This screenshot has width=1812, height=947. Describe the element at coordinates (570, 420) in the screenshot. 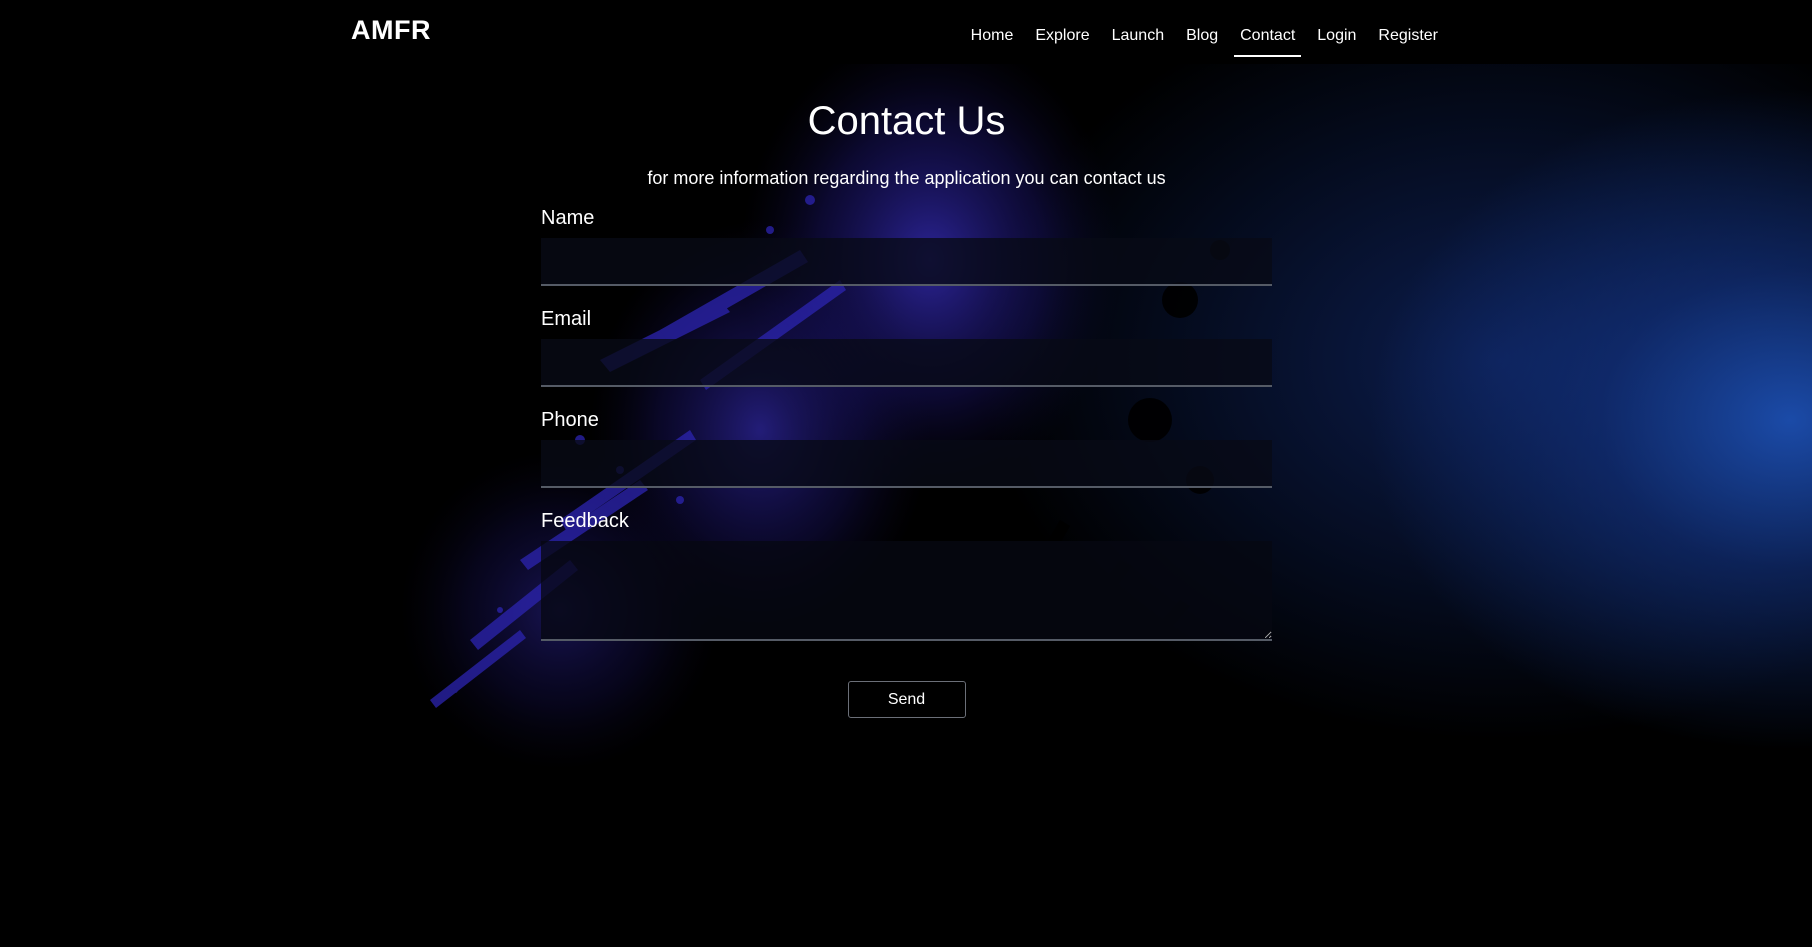

I see `phone-label: Phone` at that location.